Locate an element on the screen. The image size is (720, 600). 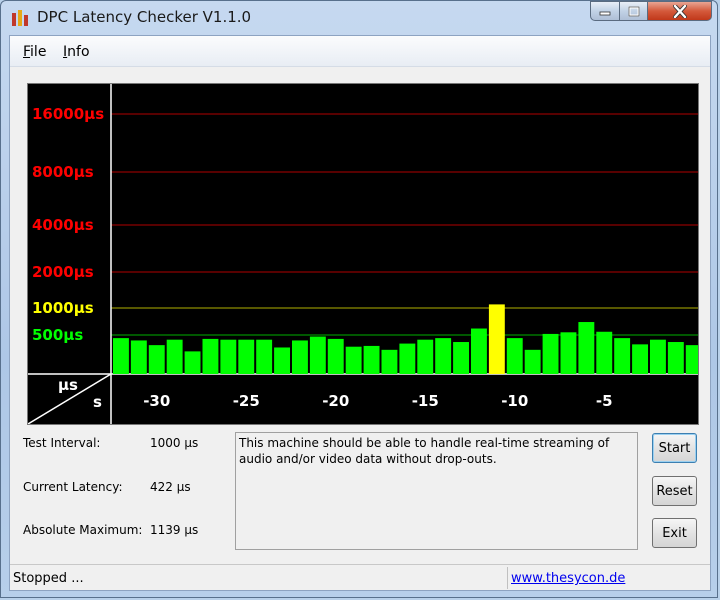
maximize-icon is located at coordinates (633, 11).